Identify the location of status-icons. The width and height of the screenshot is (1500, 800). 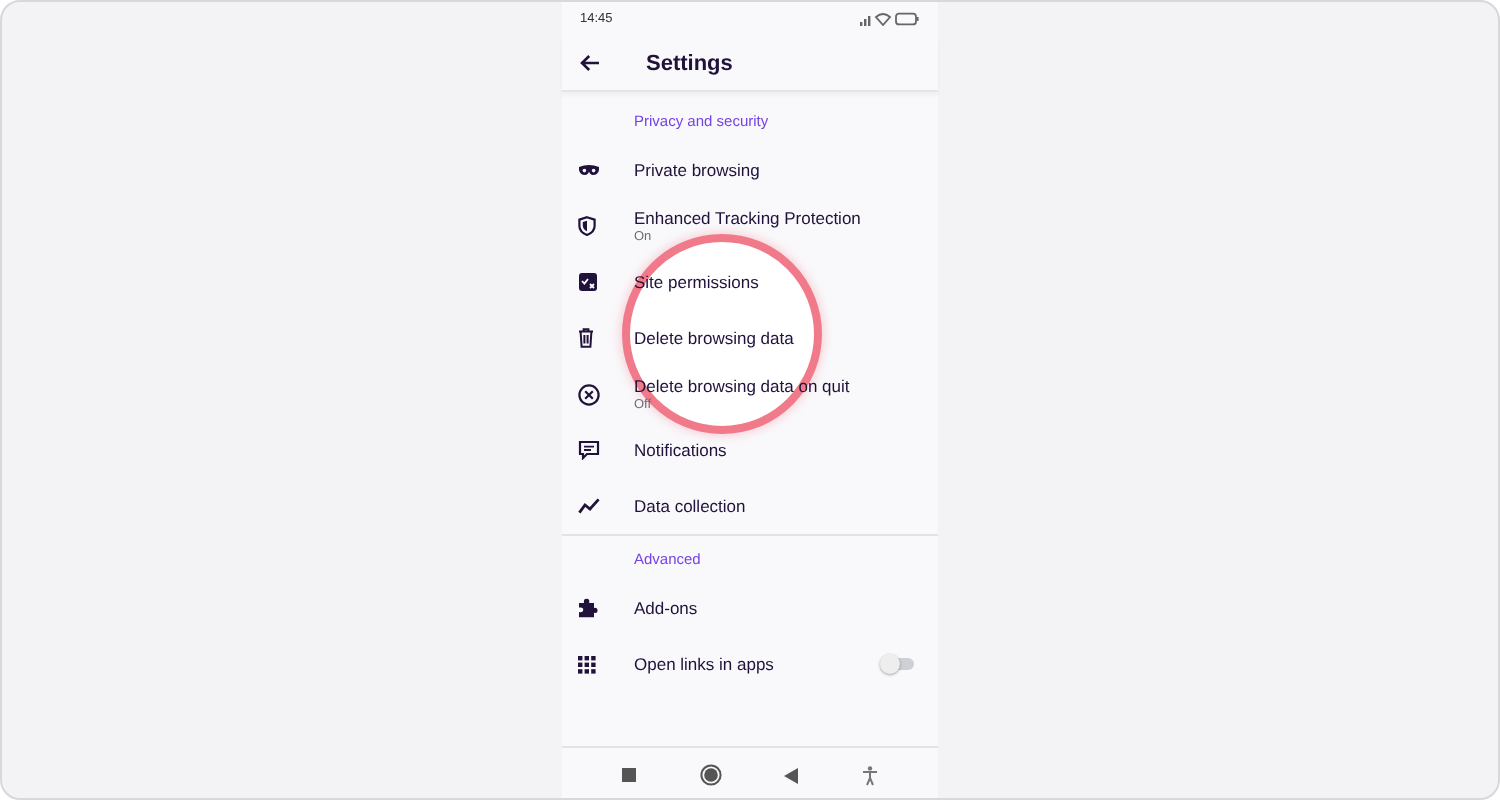
(890, 19).